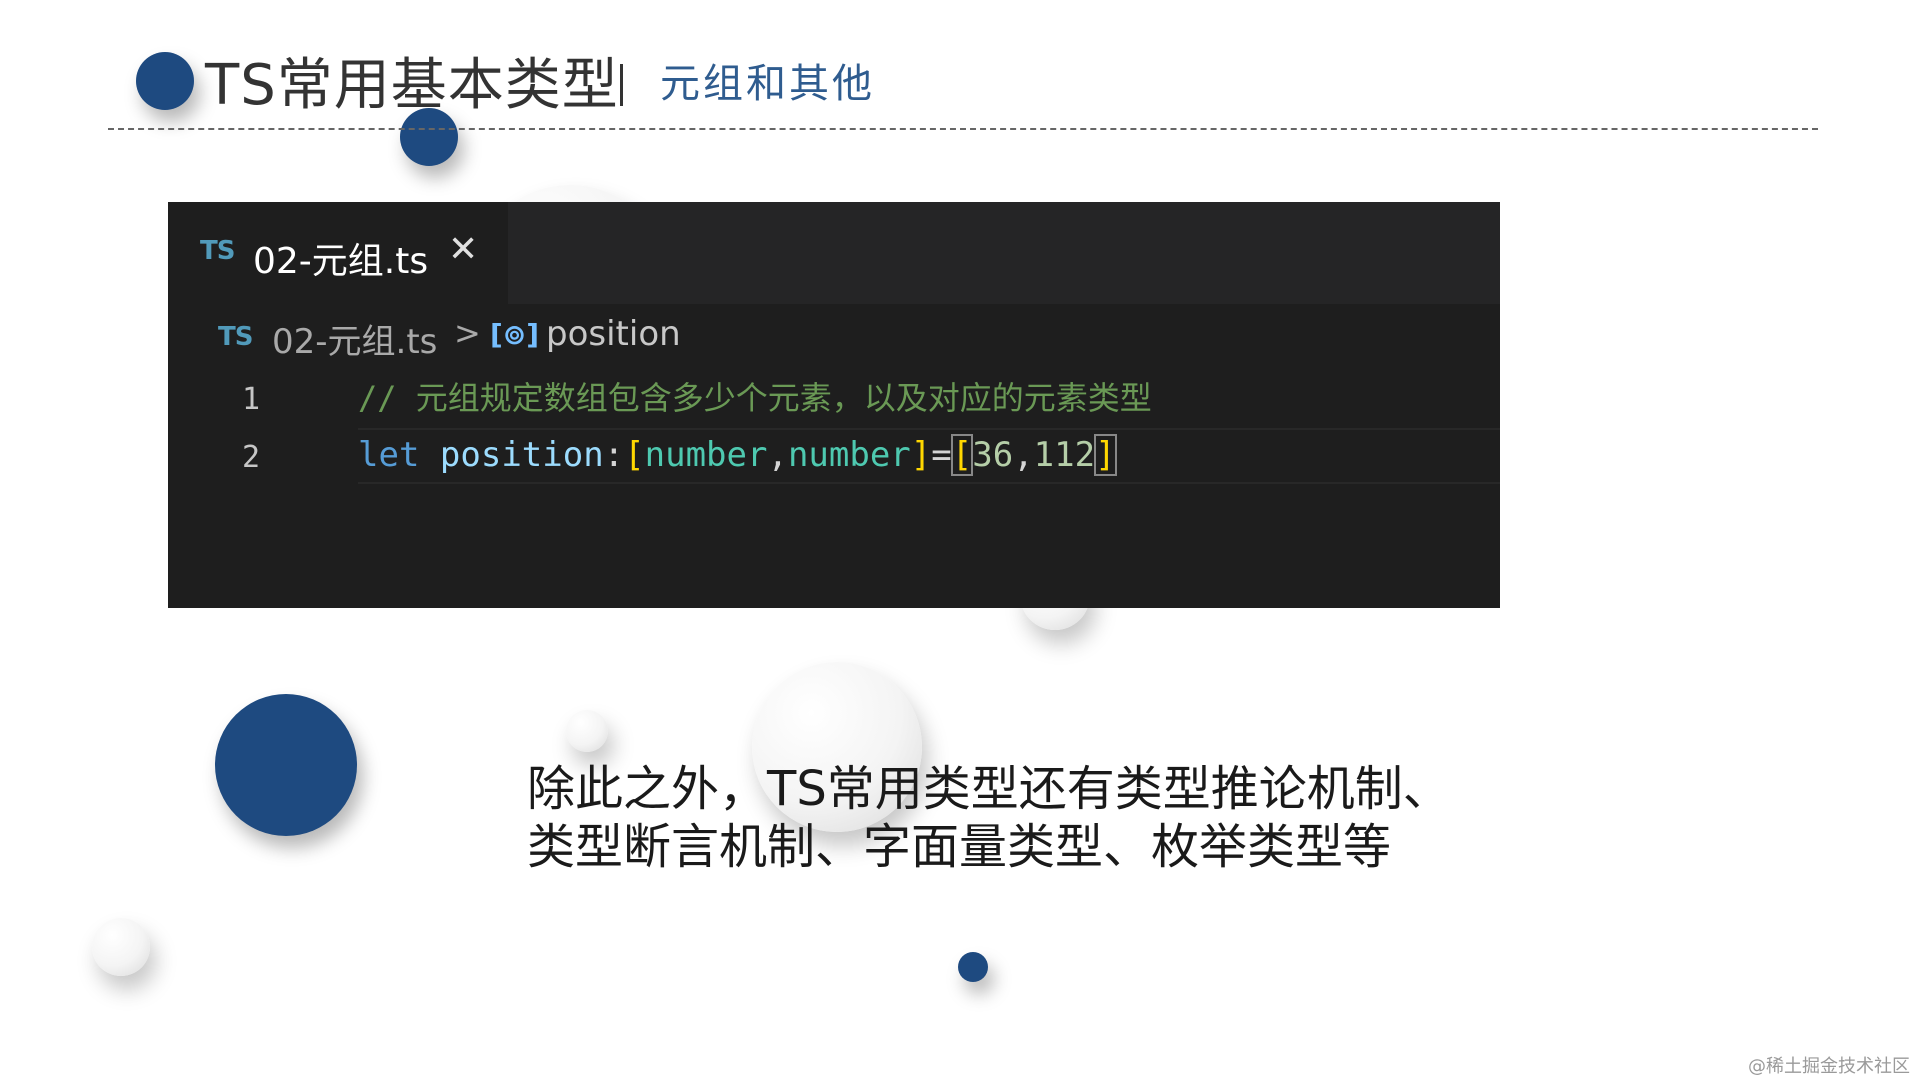  What do you see at coordinates (963, 129) in the screenshot?
I see `header-divider` at bounding box center [963, 129].